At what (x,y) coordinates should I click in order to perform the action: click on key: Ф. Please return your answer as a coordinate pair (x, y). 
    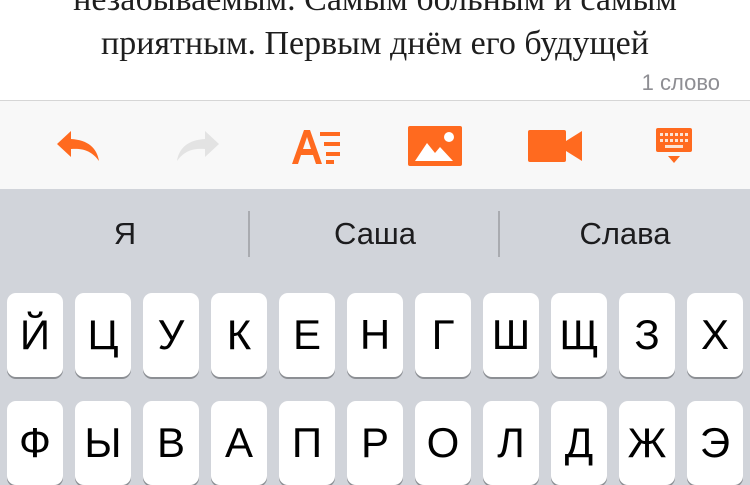
    Looking at the image, I should click on (35, 443).